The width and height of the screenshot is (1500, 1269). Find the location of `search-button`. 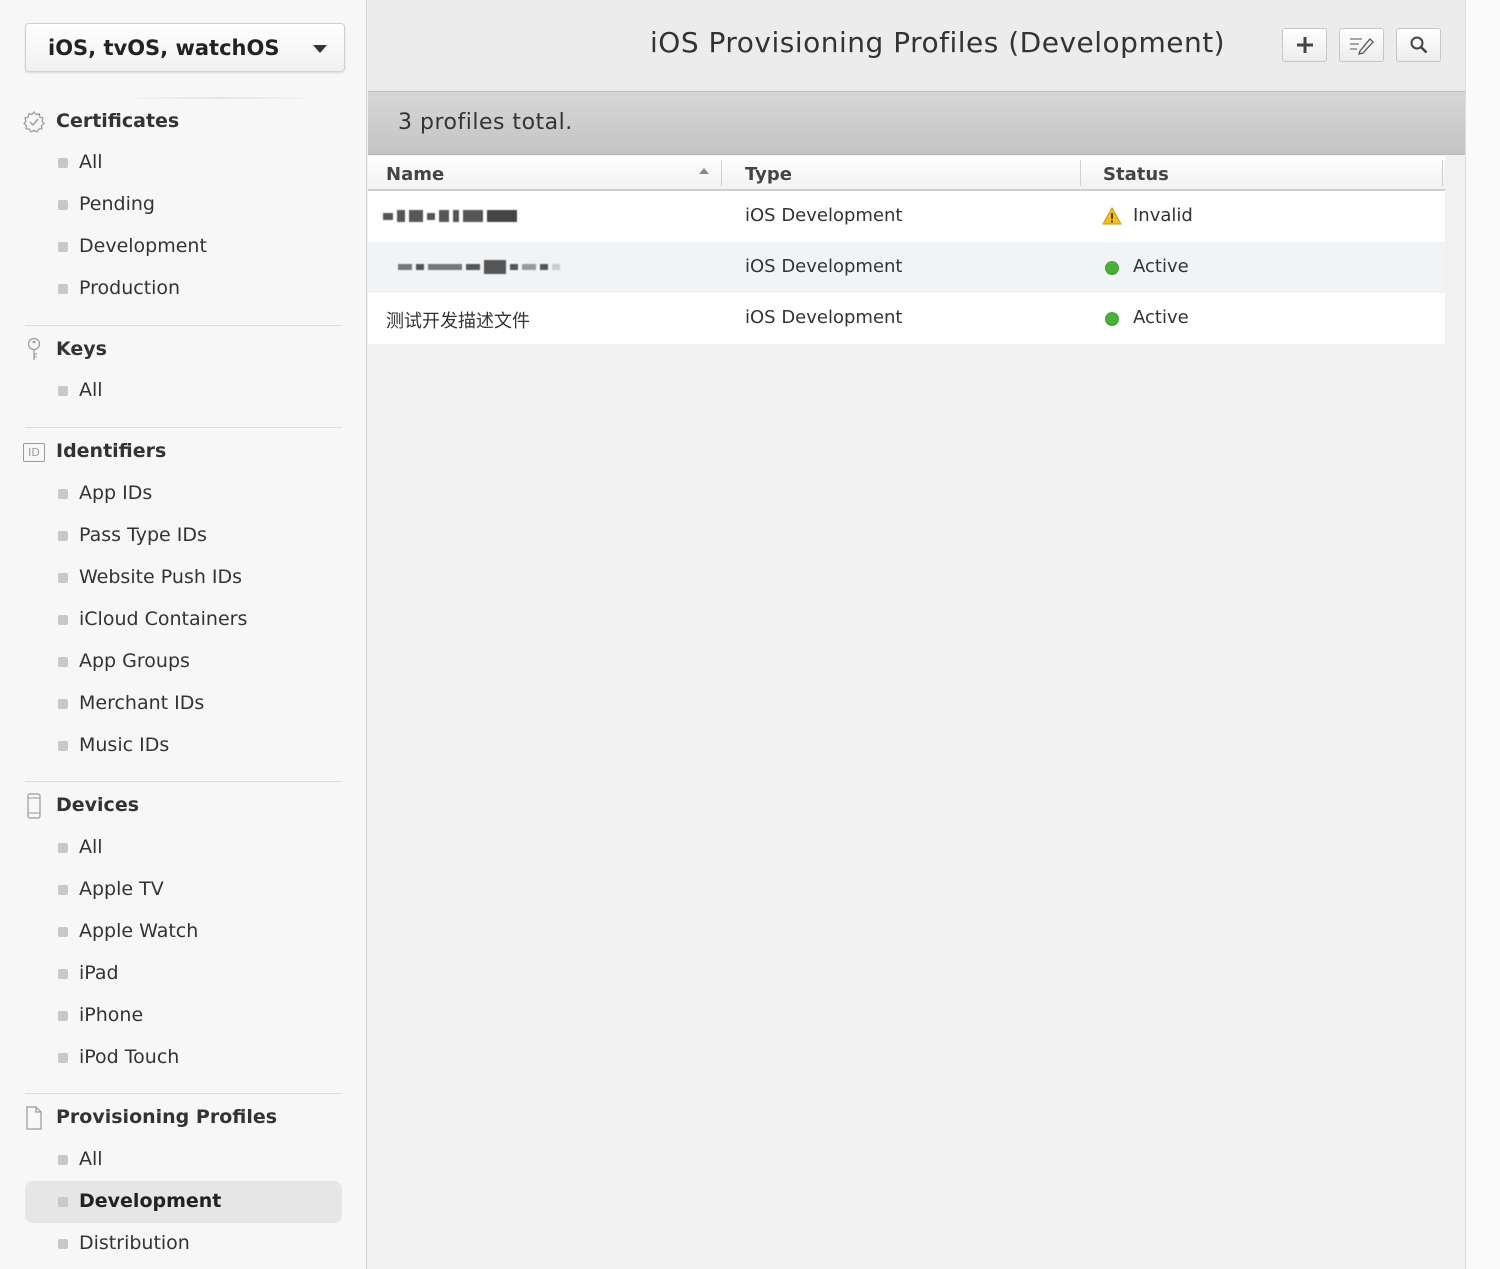

search-button is located at coordinates (1418, 45).